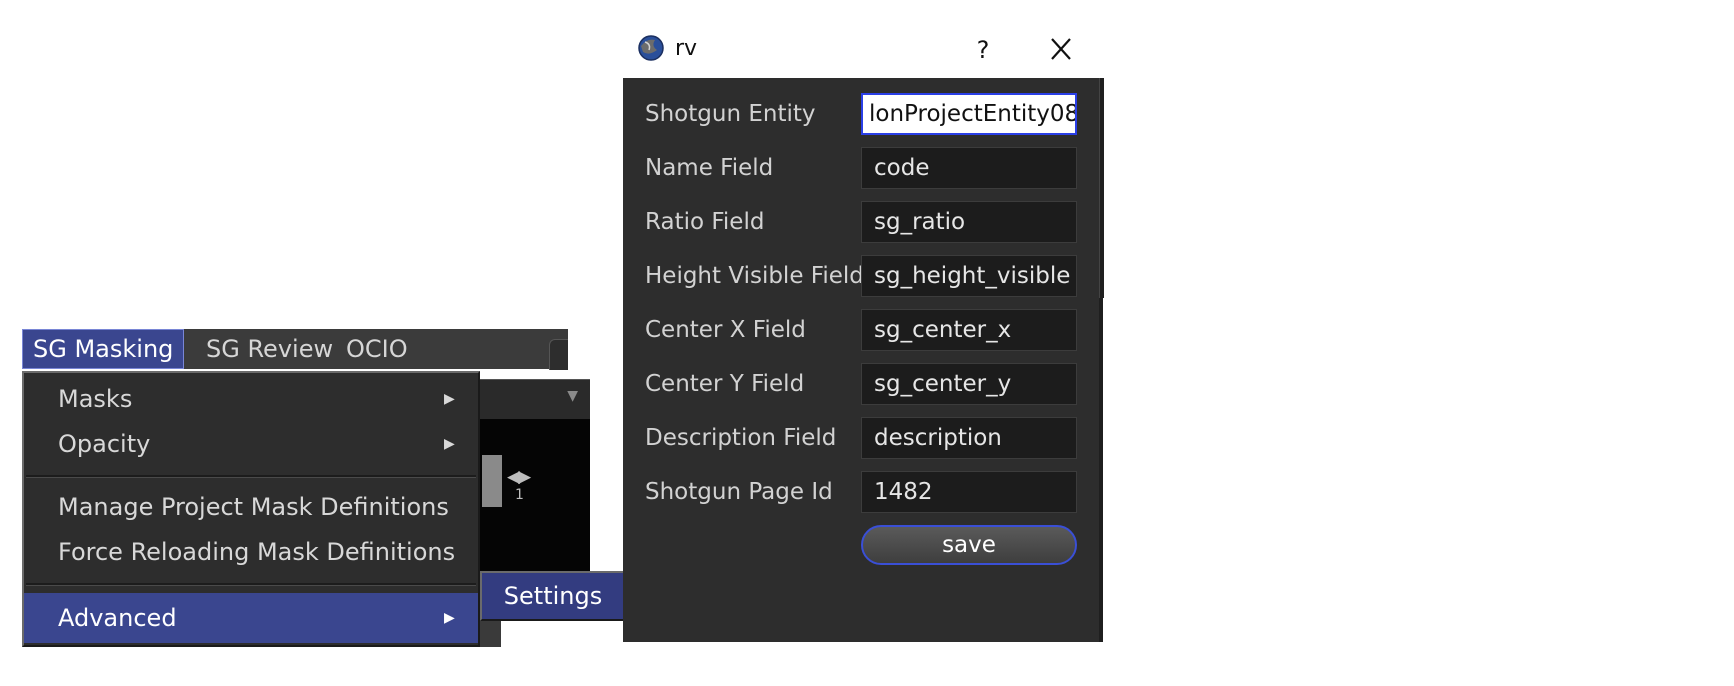  What do you see at coordinates (969, 384) in the screenshot?
I see `center-y-field-input: sg_center_y` at bounding box center [969, 384].